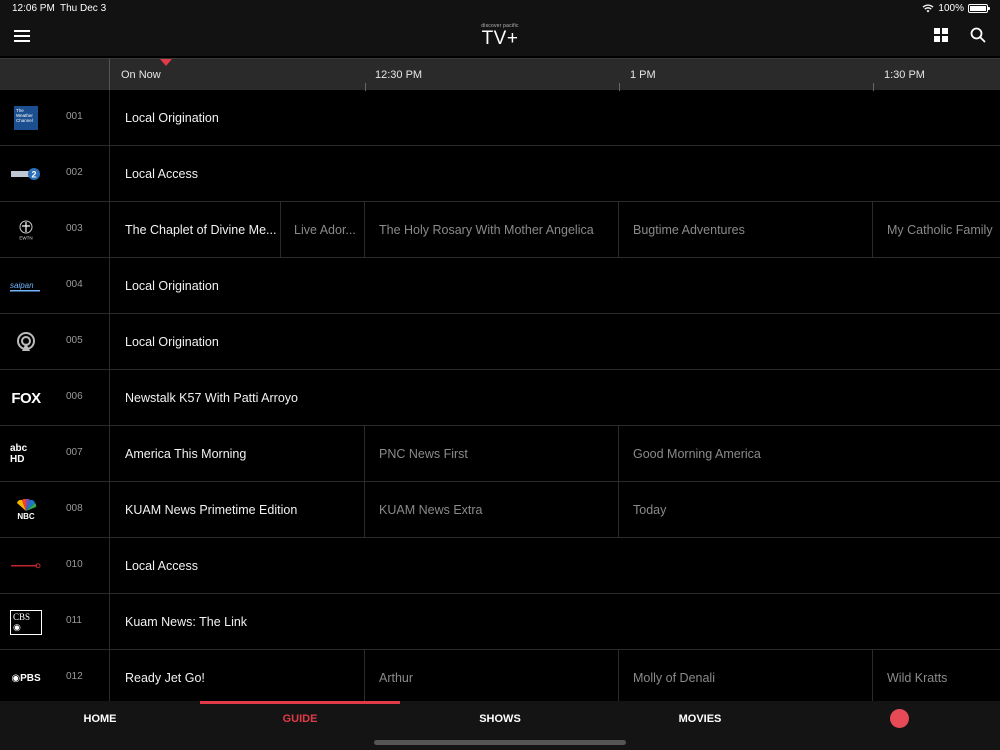  Describe the element at coordinates (500, 9) in the screenshot. I see `status-bar: 12:06 PM Thu Dec 3 100%` at that location.